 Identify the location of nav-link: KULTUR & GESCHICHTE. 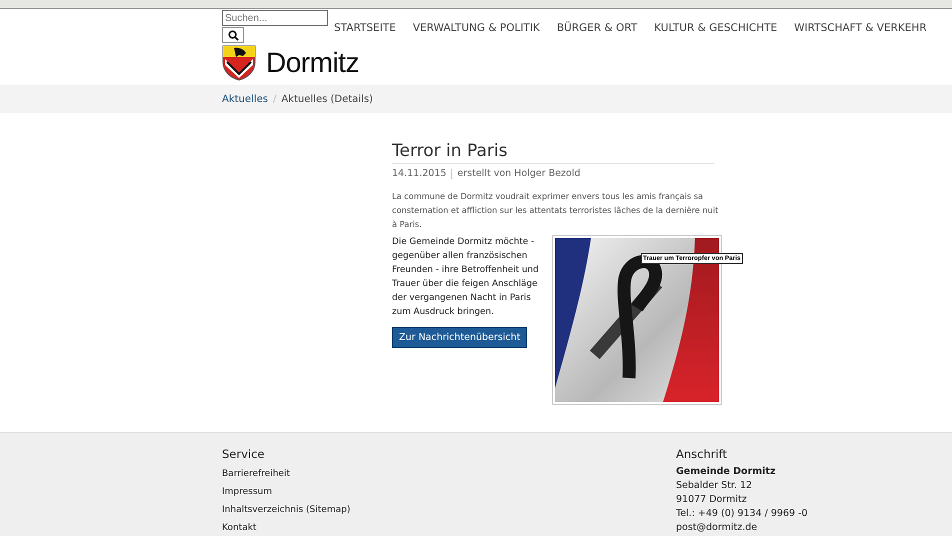
(716, 51).